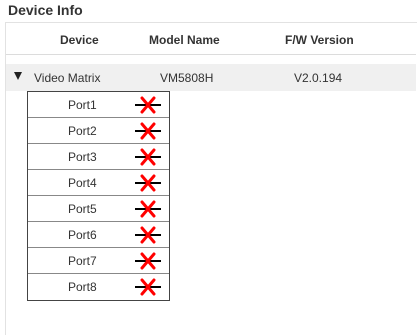 This screenshot has width=417, height=335. What do you see at coordinates (318, 78) in the screenshot?
I see `device-fw-version: V2.0.194` at bounding box center [318, 78].